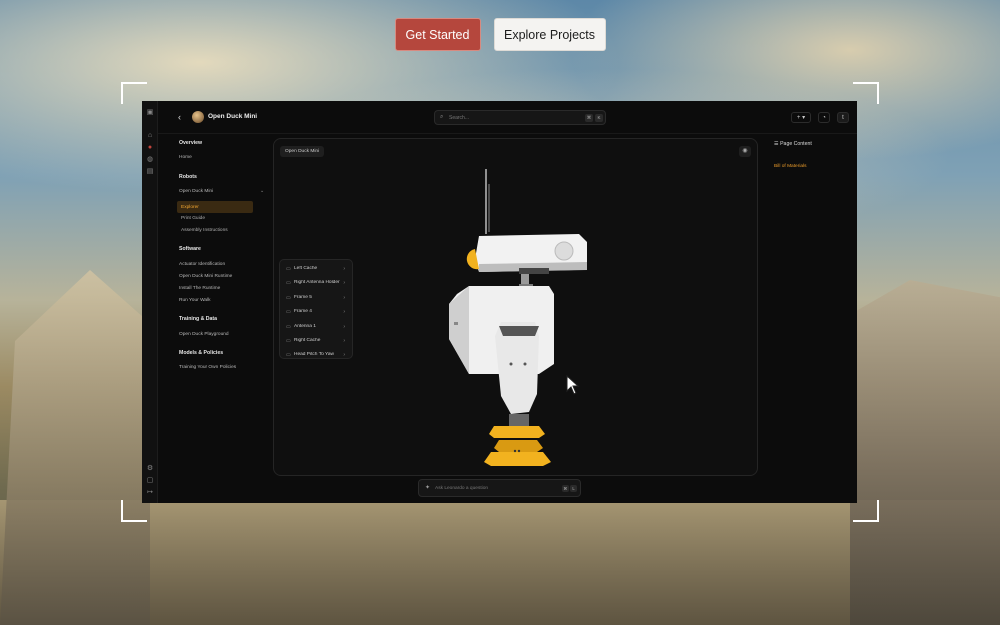 The width and height of the screenshot is (1000, 625). Describe the element at coordinates (150, 493) in the screenshot. I see `logout-icon: ↦` at that location.